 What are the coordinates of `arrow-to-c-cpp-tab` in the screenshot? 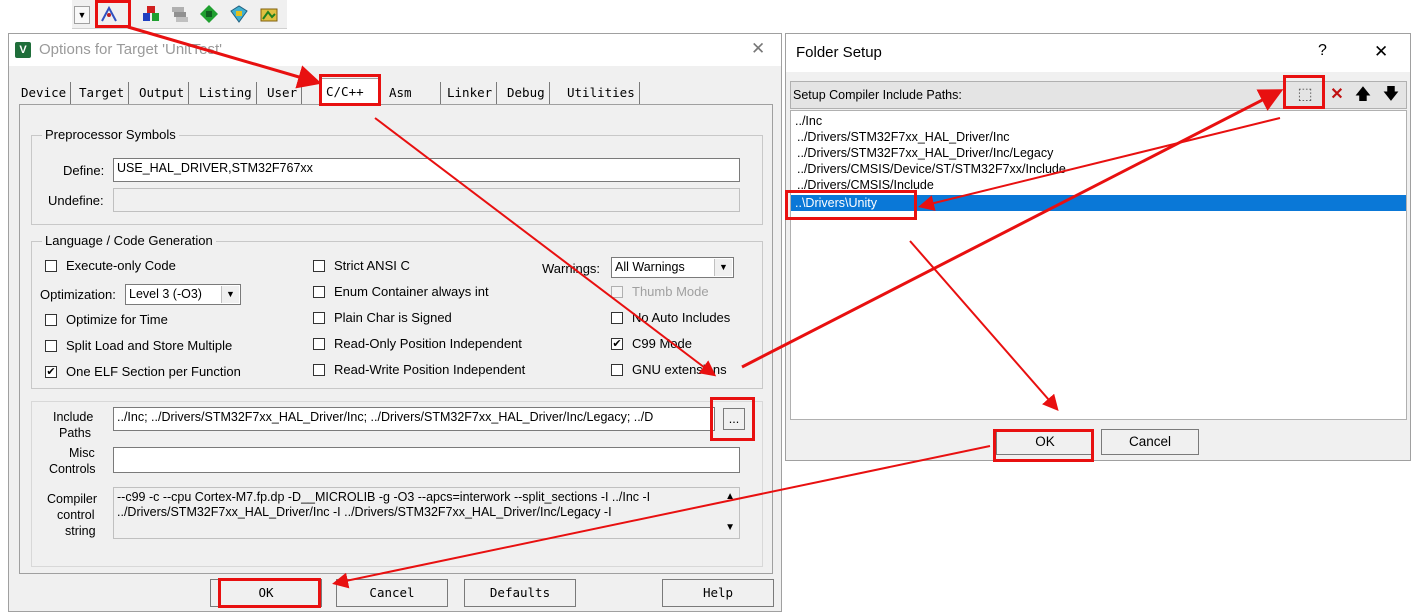 It's located at (224, 57).